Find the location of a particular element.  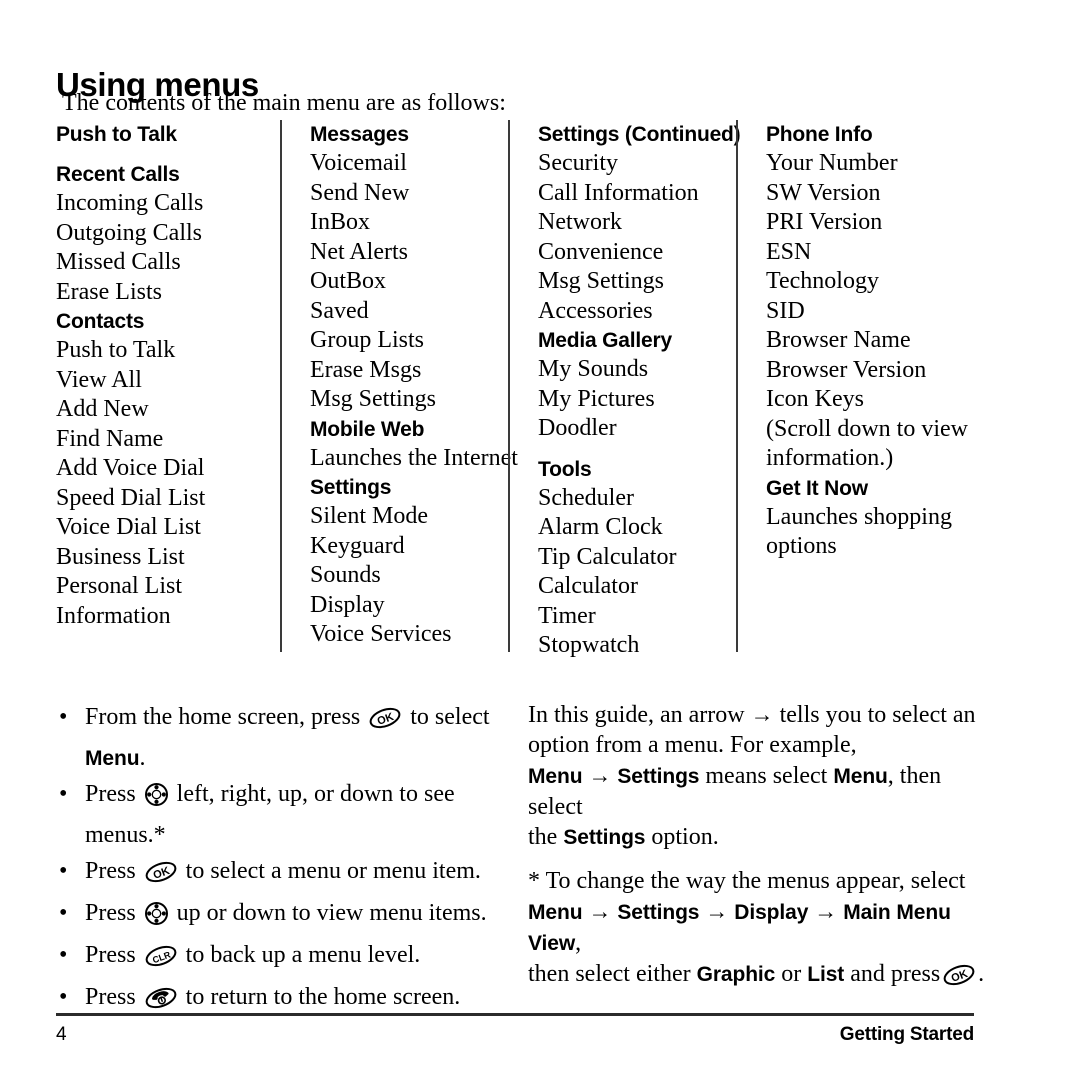

guide-bold-menu: Menu is located at coordinates (860, 776).